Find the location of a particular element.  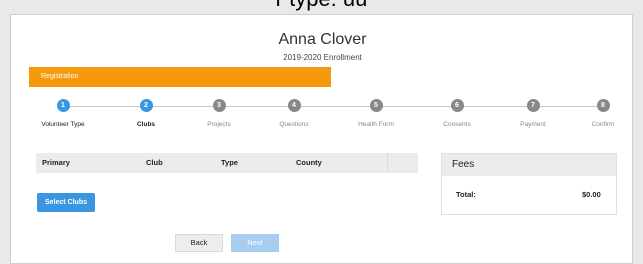

fees-title: Fees is located at coordinates (529, 165).